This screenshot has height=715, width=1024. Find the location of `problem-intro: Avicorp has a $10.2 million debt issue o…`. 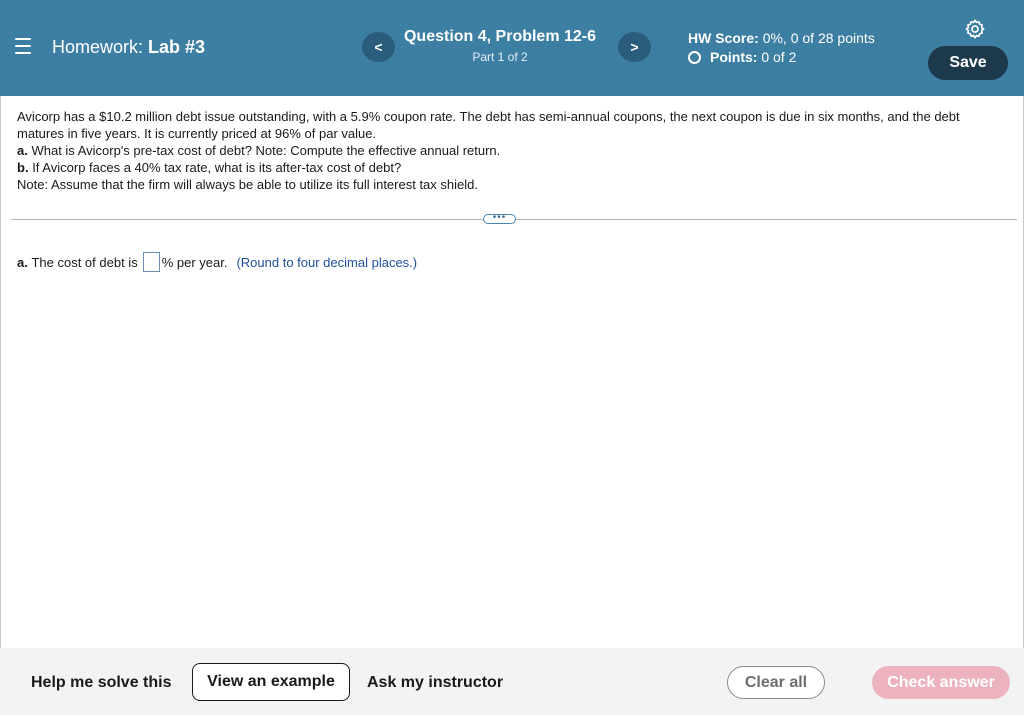

problem-intro: Avicorp has a $10.2 million debt issue o… is located at coordinates (488, 125).